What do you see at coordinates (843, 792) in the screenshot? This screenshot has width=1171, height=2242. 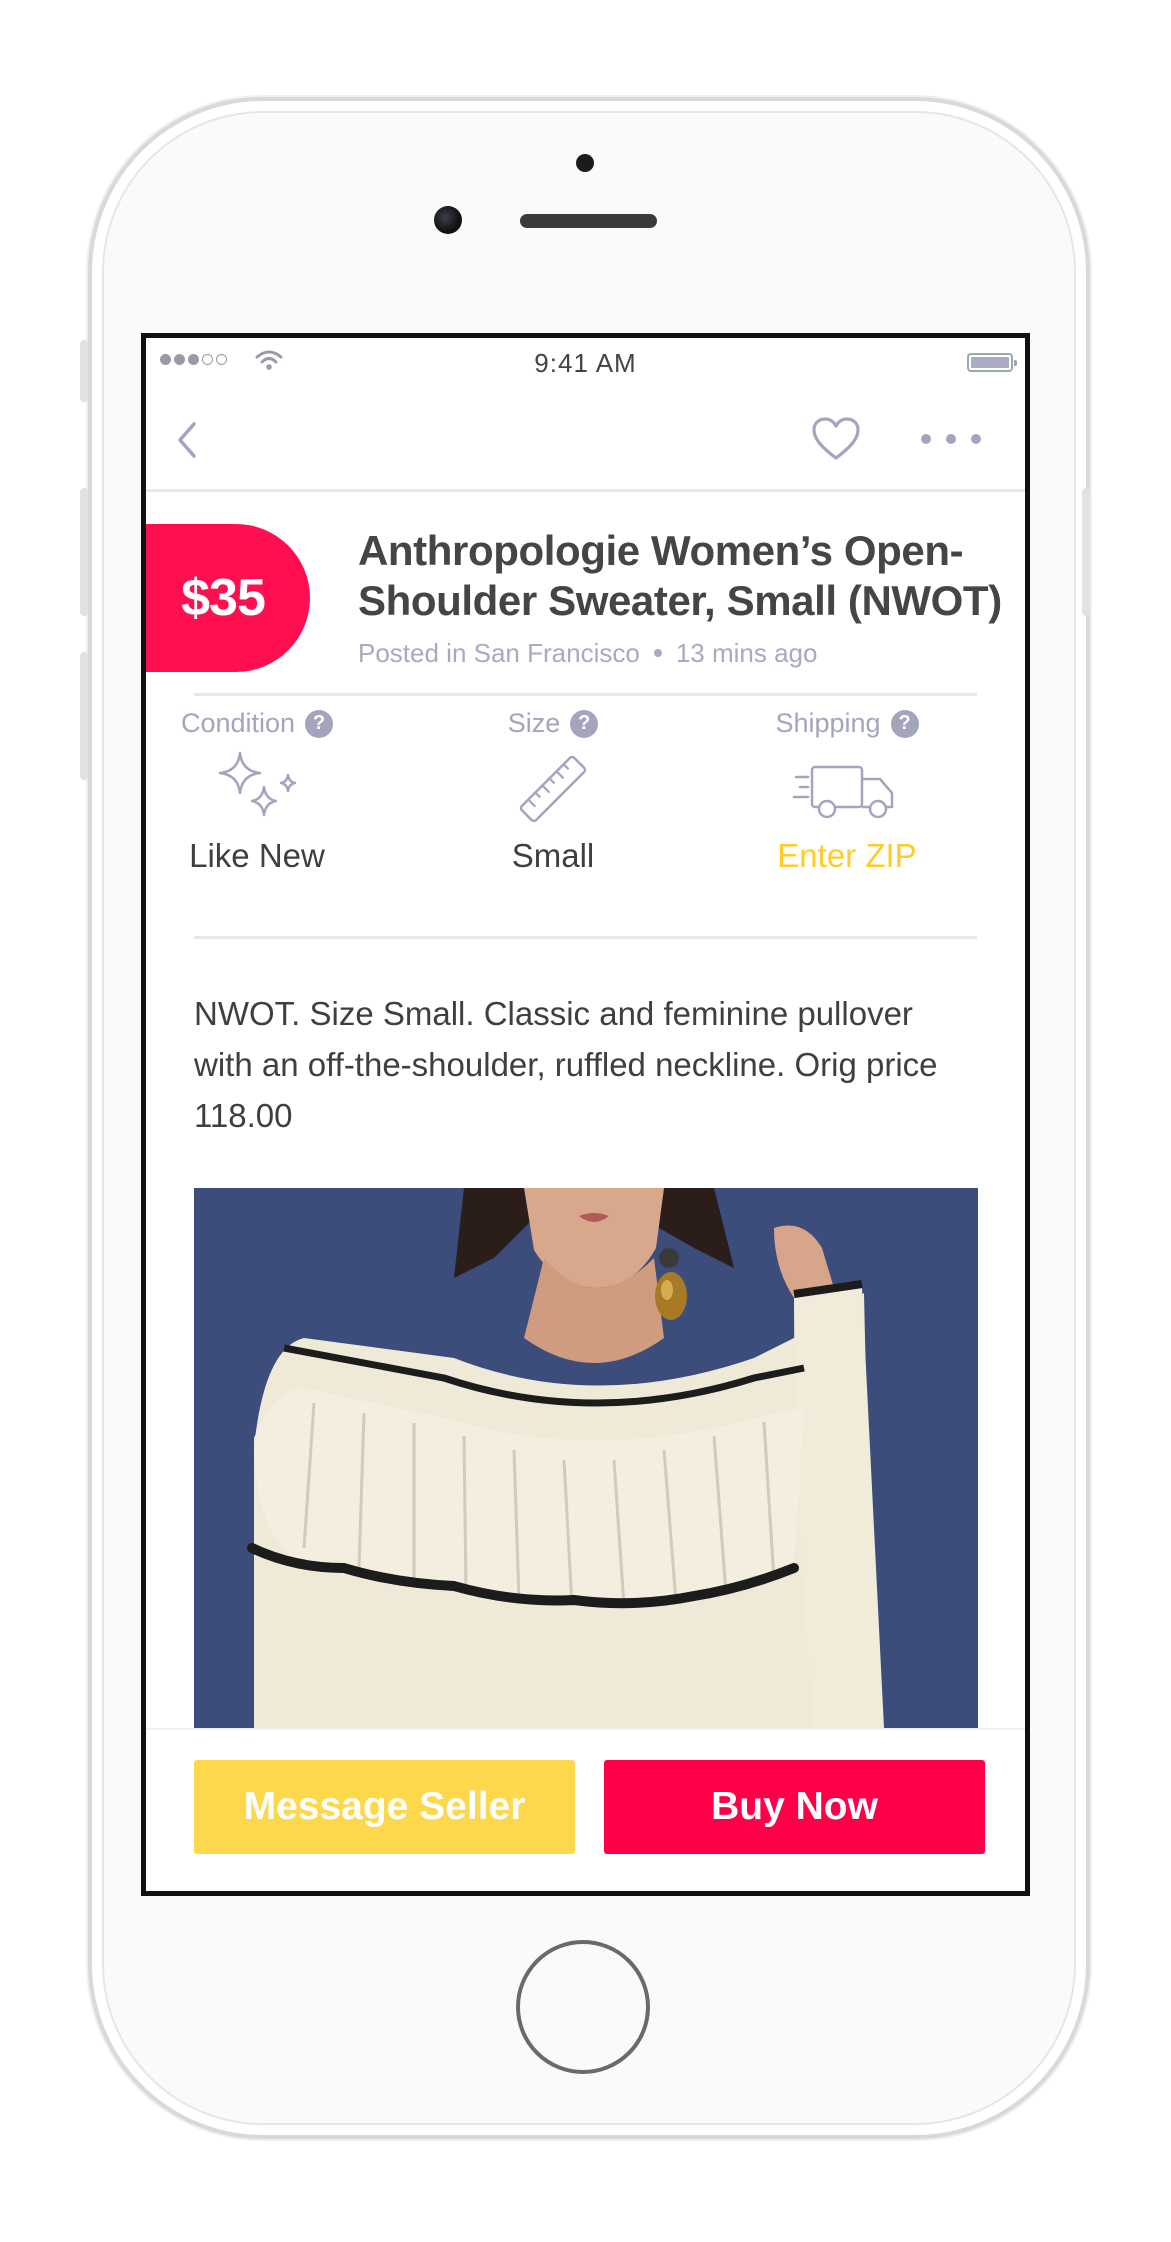 I see `truck-icon` at bounding box center [843, 792].